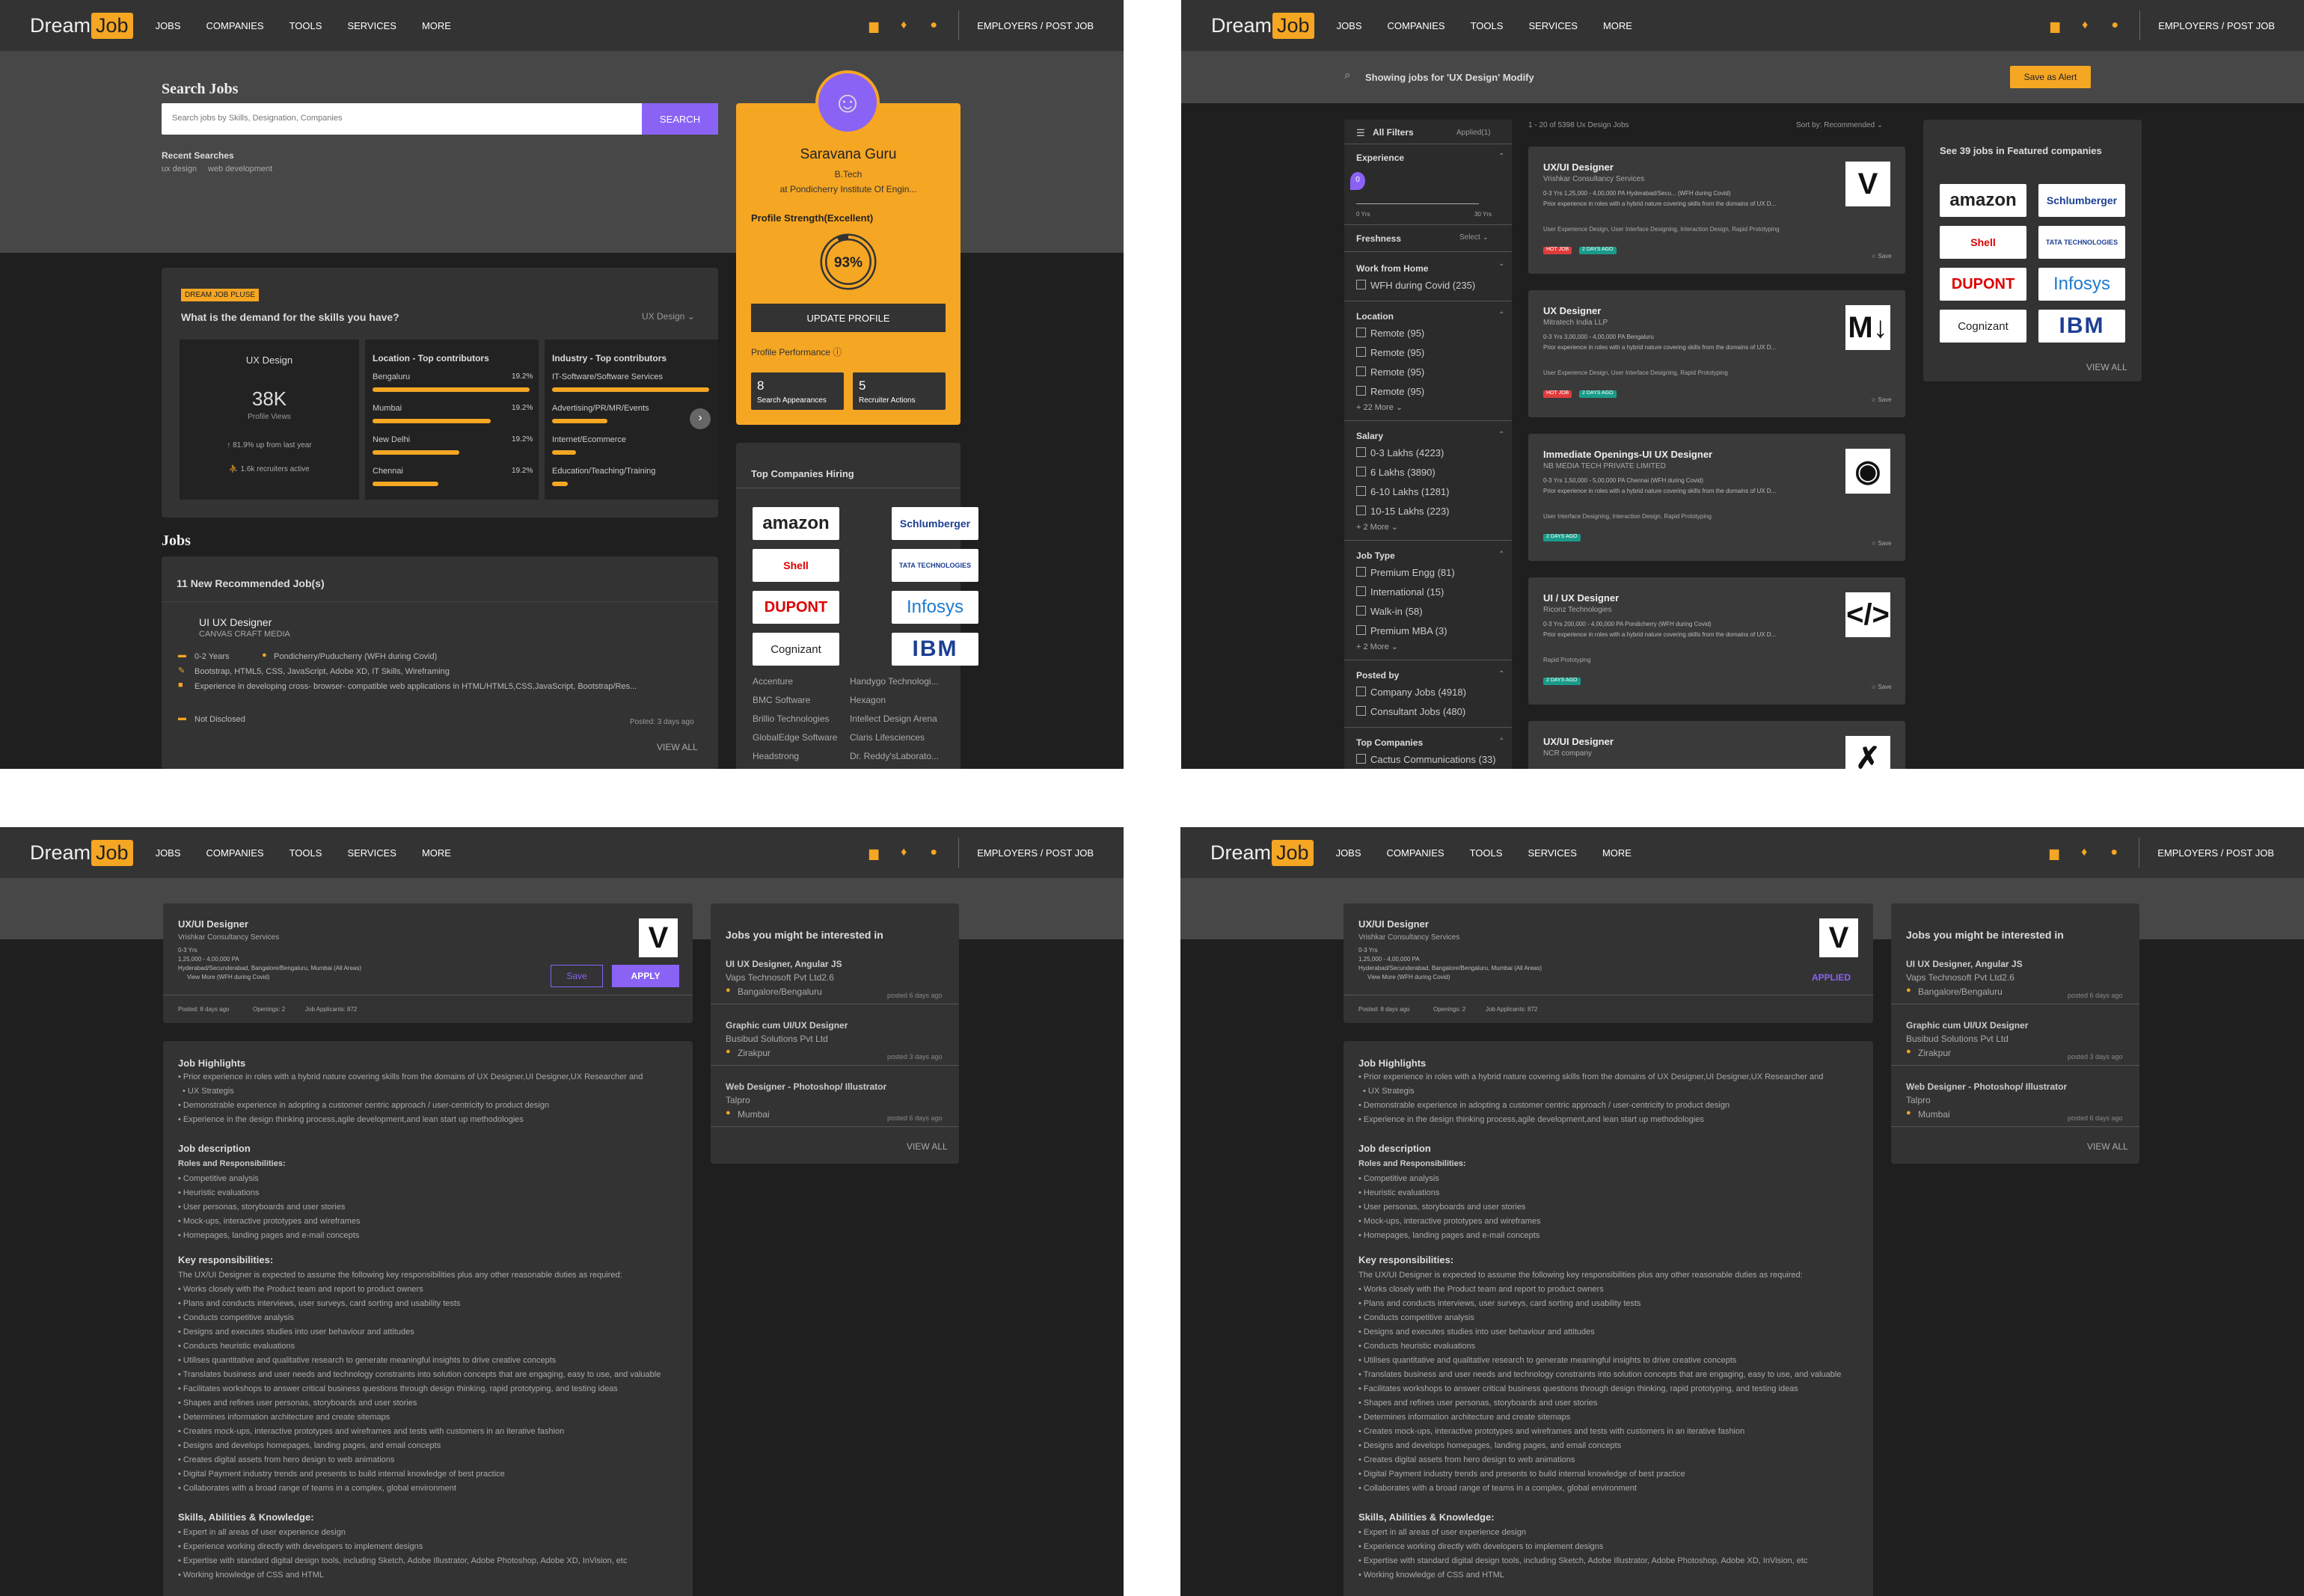  What do you see at coordinates (577, 976) in the screenshot?
I see `save-button: Save` at bounding box center [577, 976].